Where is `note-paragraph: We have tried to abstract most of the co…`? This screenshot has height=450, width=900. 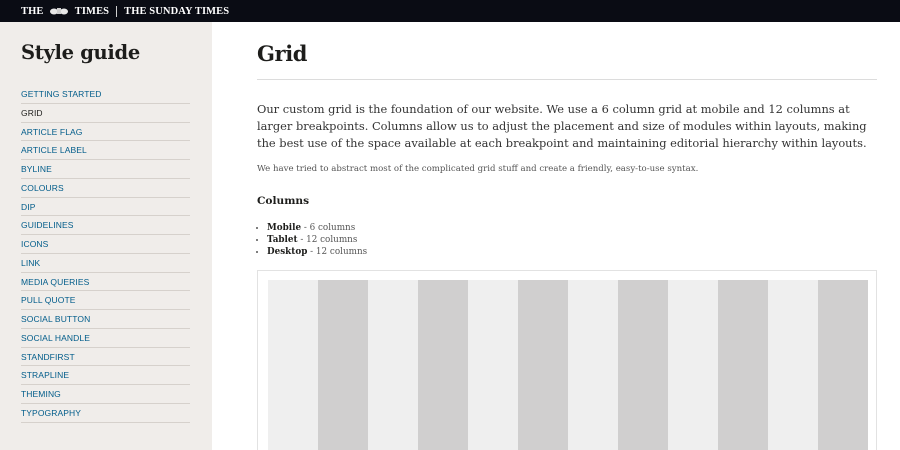
note-paragraph: We have tried to abstract most of the co… is located at coordinates (478, 169).